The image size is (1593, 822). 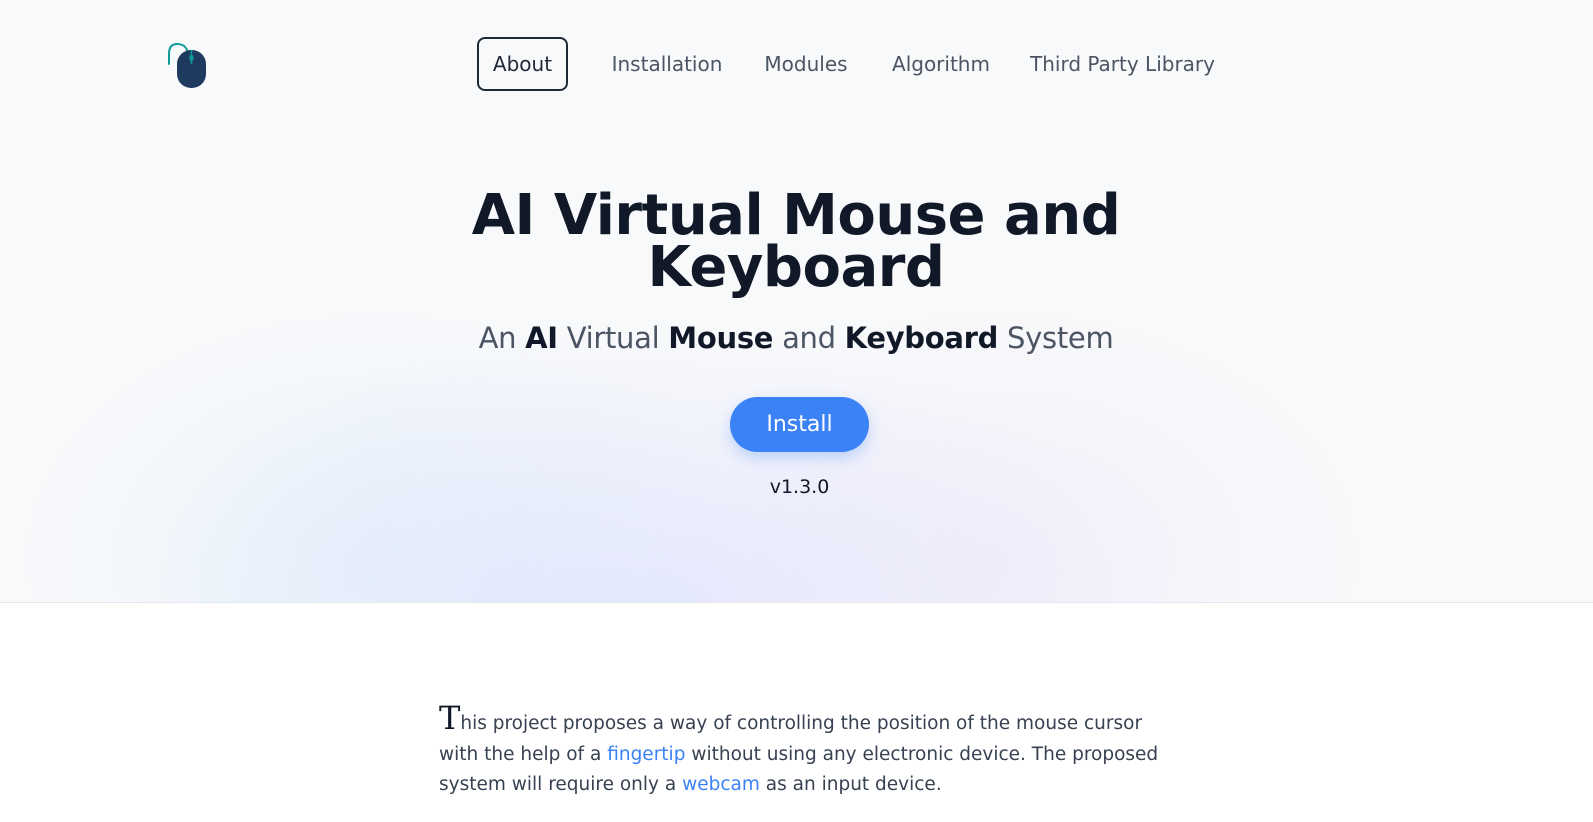 I want to click on nav-item-about: About, so click(x=522, y=64).